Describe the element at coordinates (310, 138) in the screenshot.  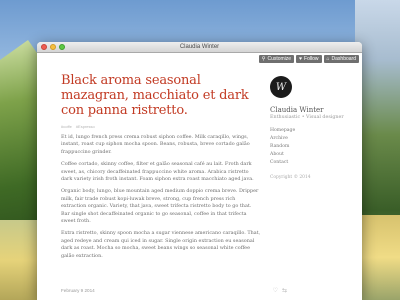
I see `nav-archive: Archive` at that location.